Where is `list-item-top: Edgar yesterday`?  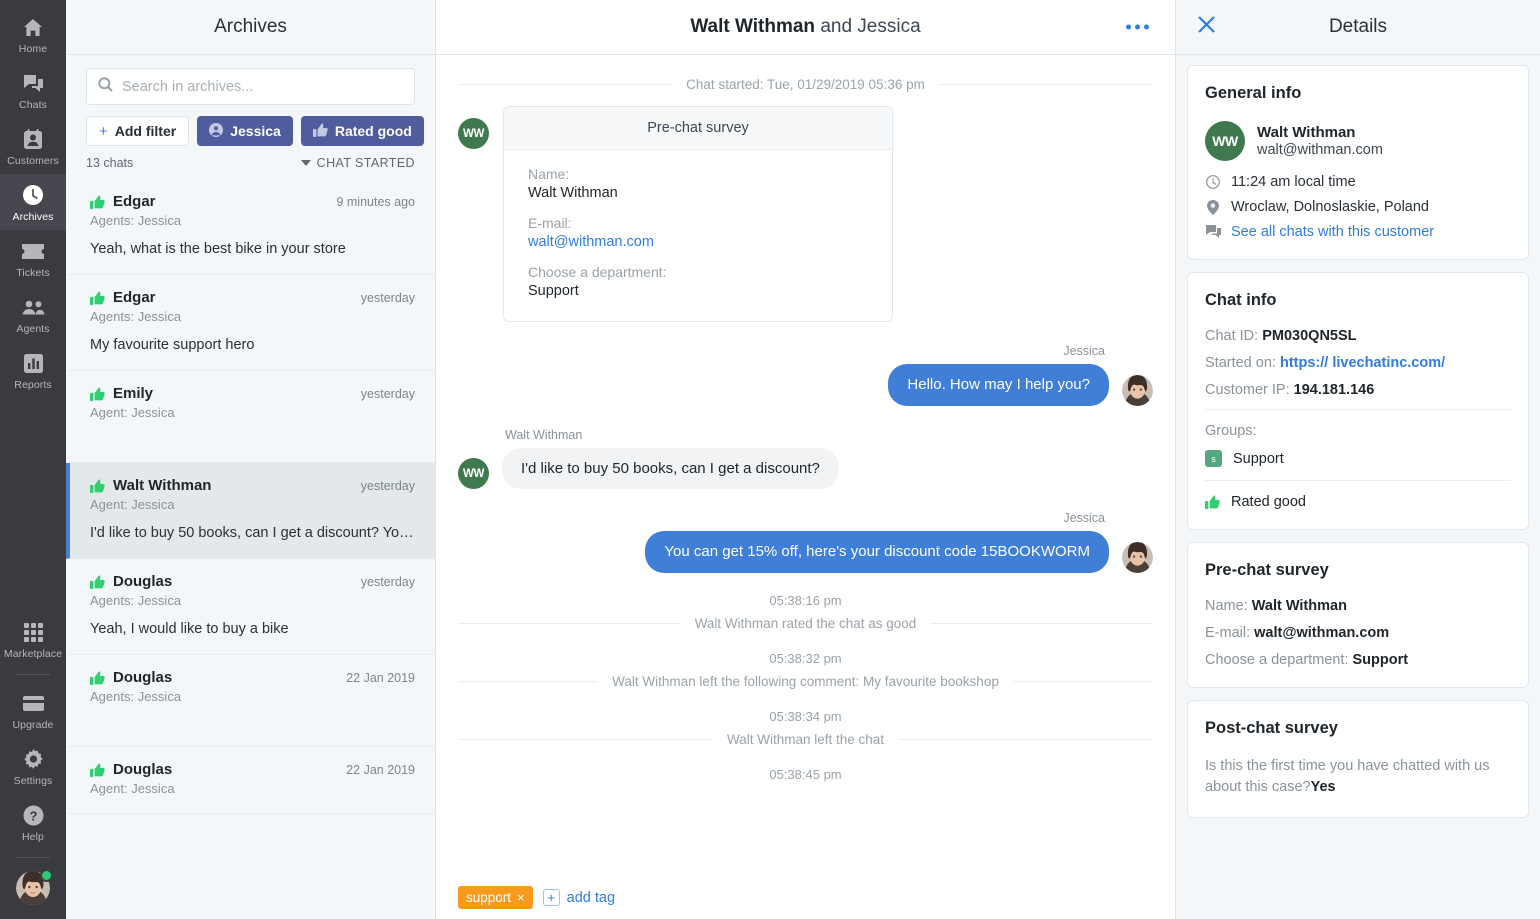 list-item-top: Edgar yesterday is located at coordinates (252, 297).